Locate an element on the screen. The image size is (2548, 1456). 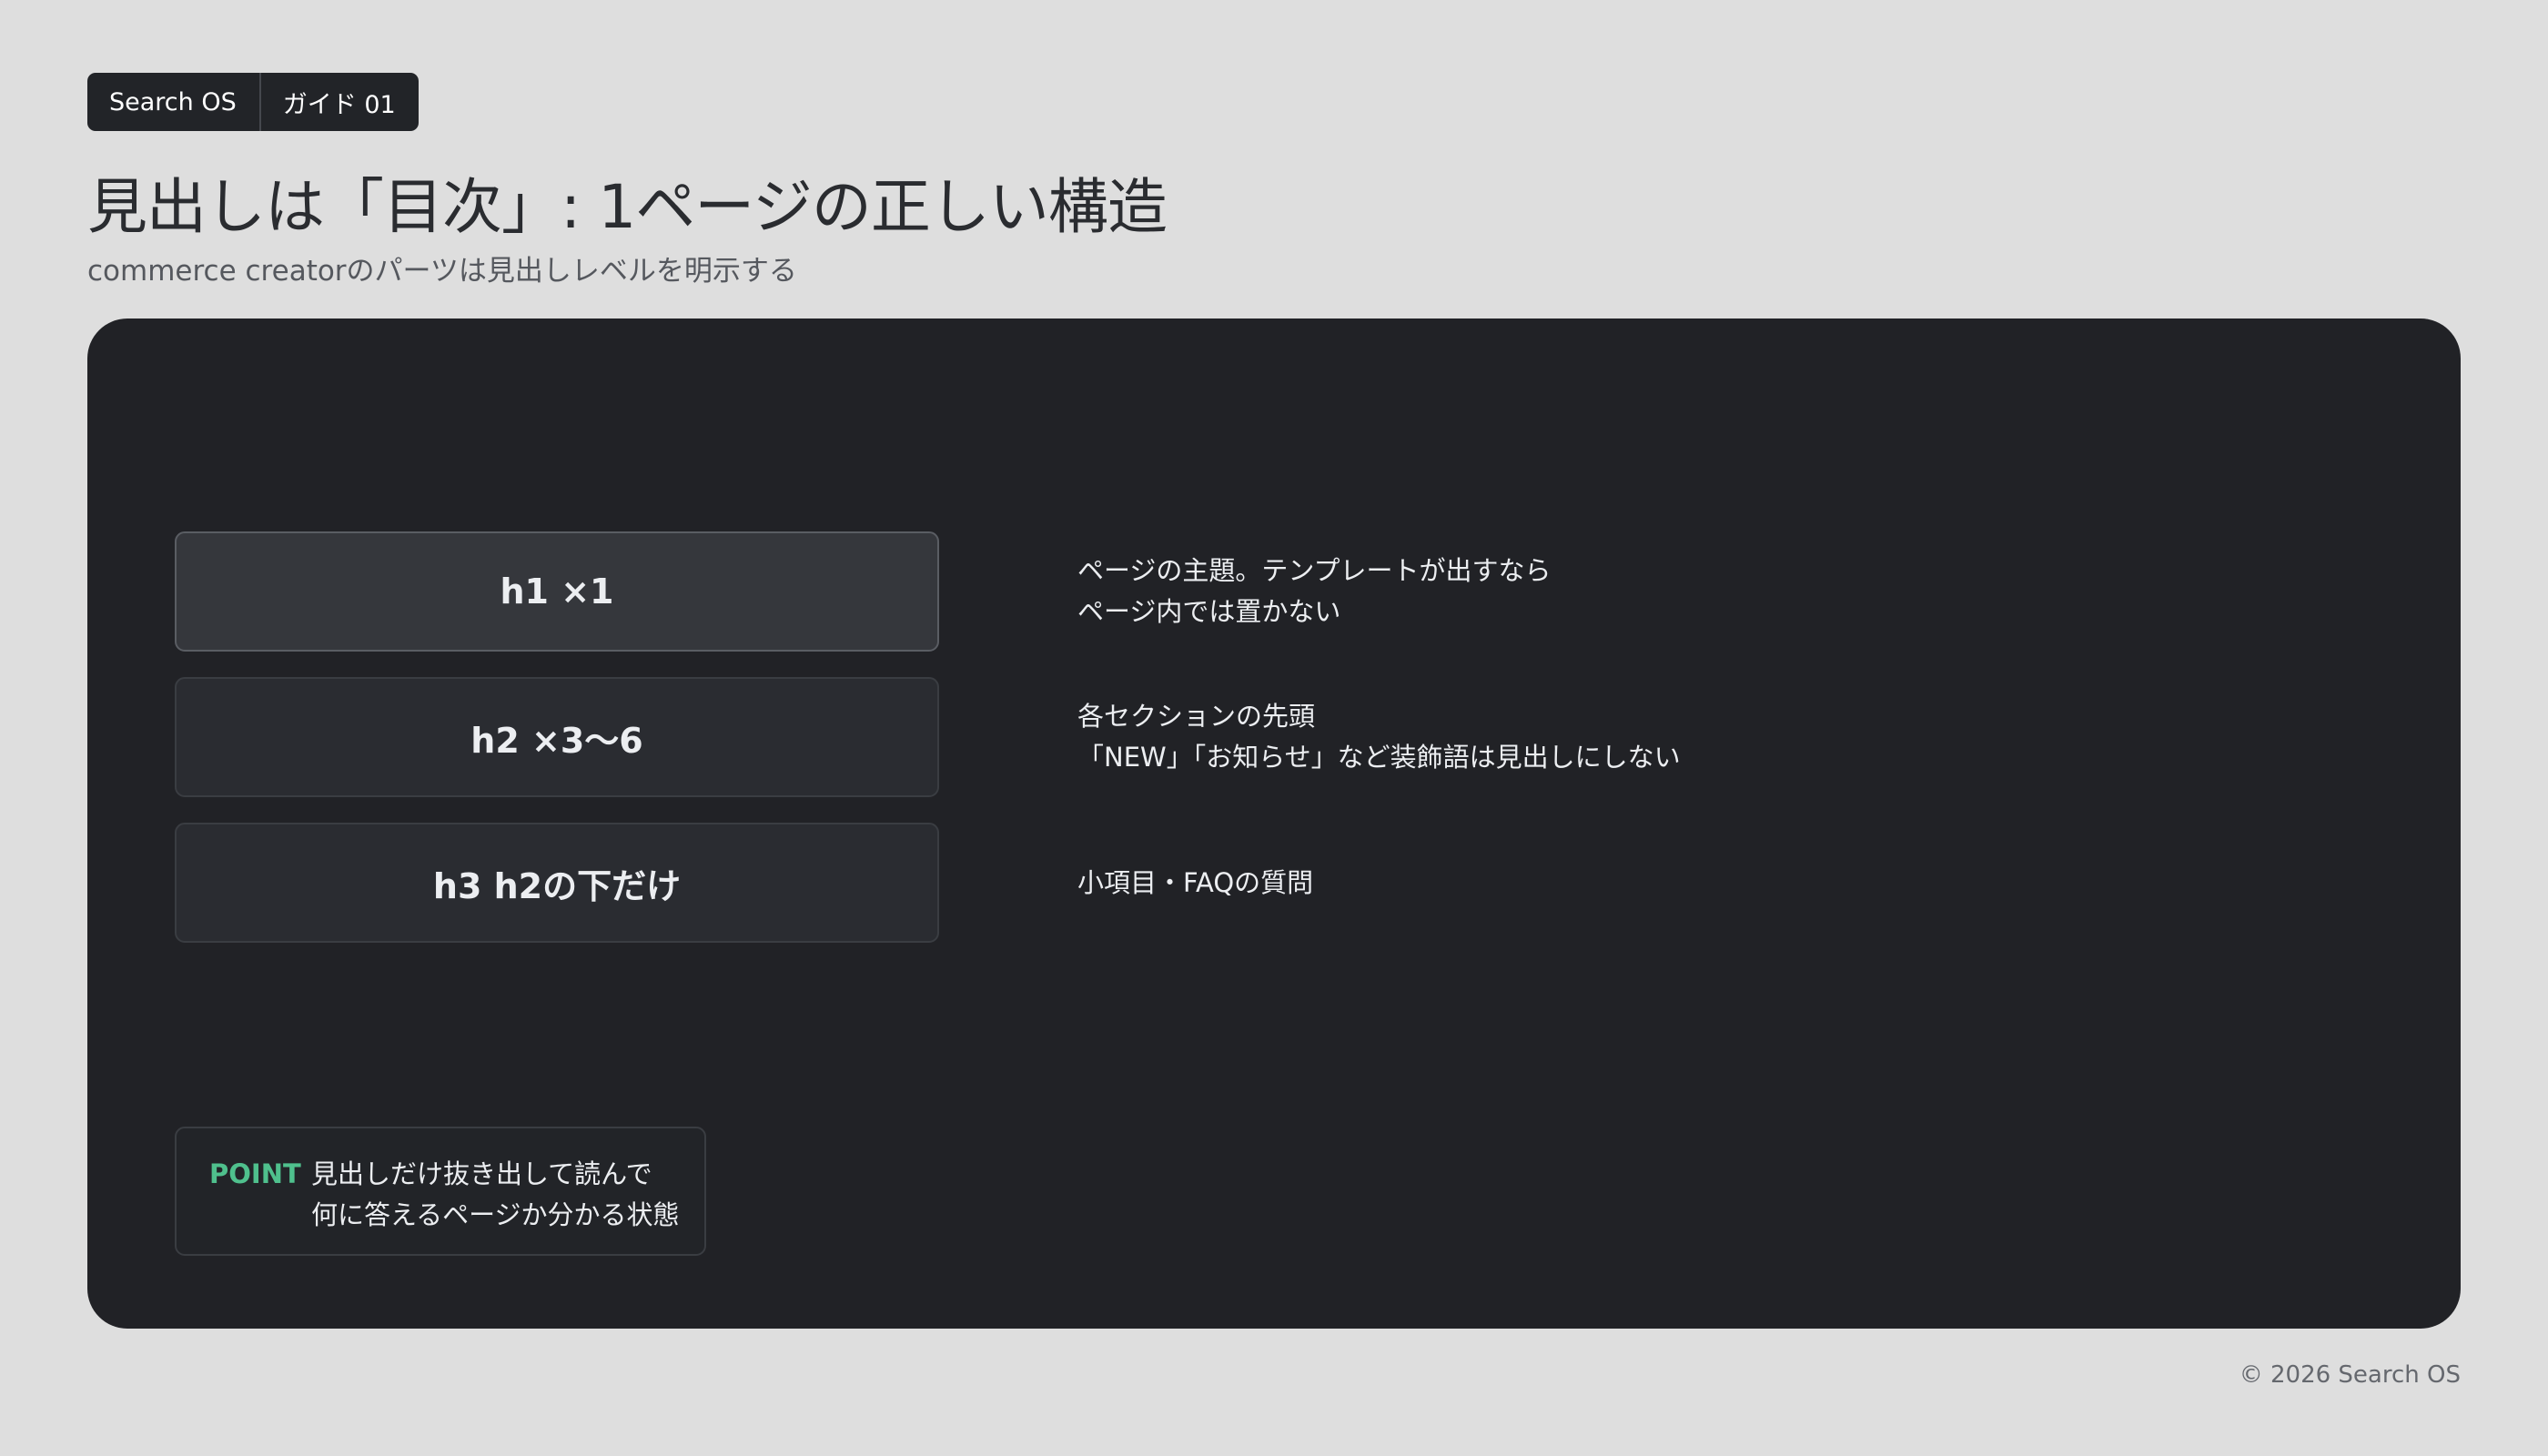
point-label: POINT is located at coordinates (255, 1173).